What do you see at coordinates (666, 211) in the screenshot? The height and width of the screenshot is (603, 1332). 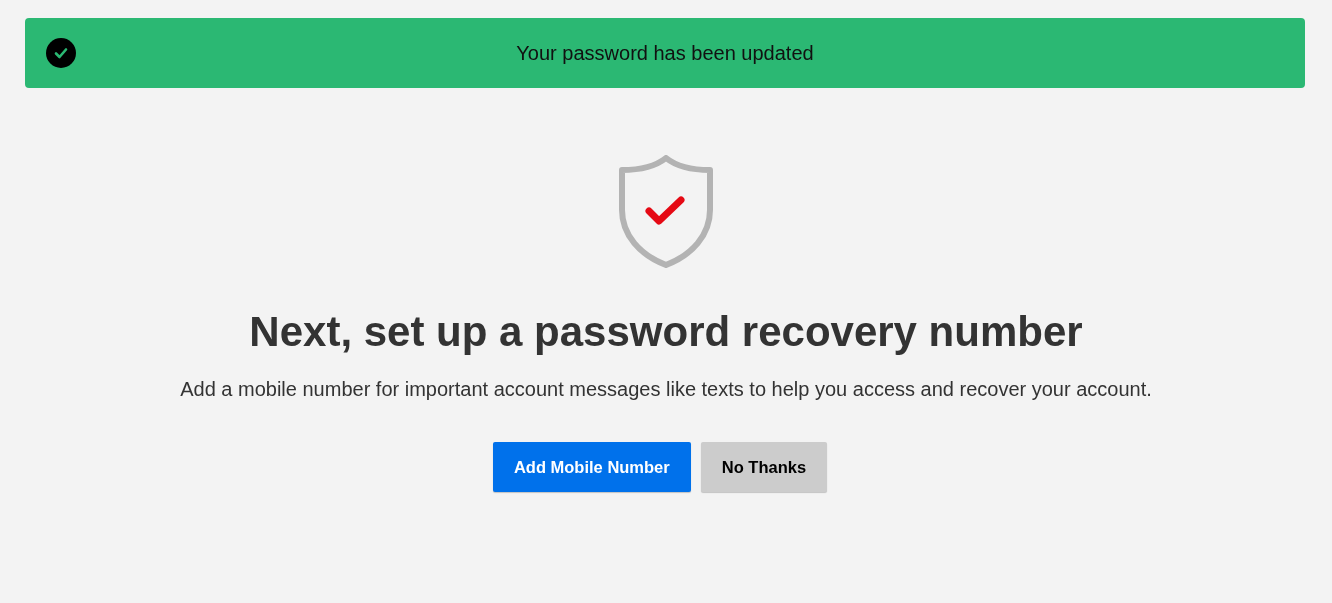 I see `shield-check-icon` at bounding box center [666, 211].